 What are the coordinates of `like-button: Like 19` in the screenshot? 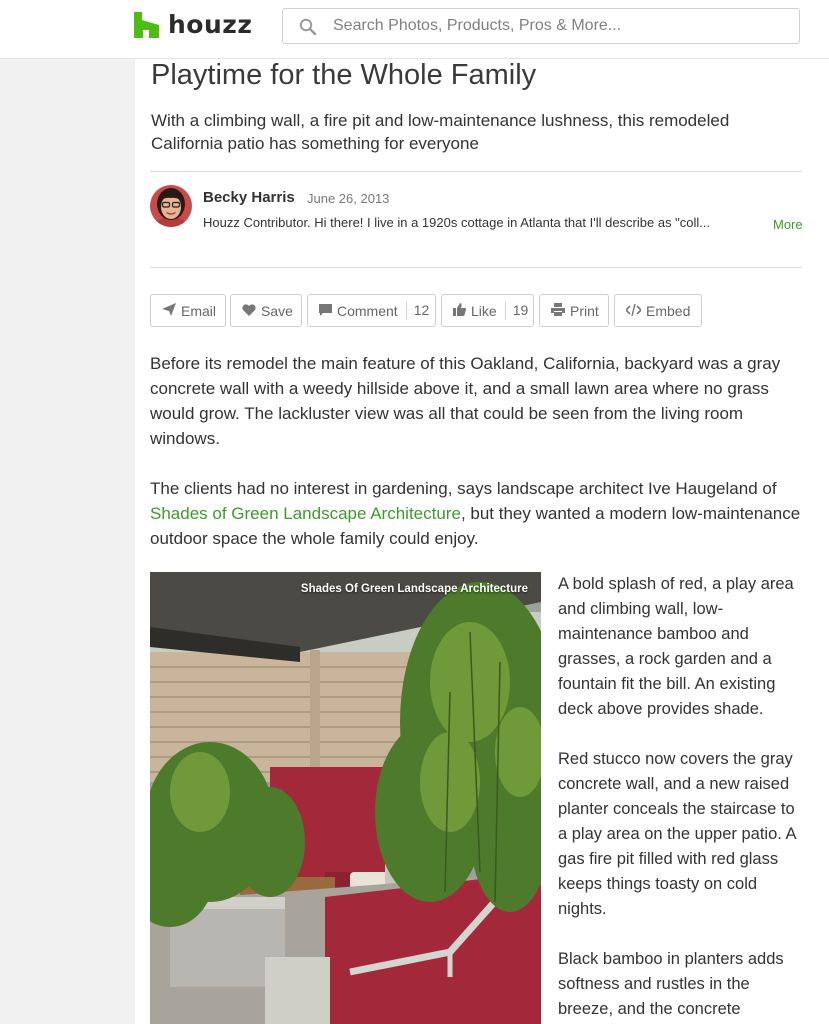 It's located at (487, 310).